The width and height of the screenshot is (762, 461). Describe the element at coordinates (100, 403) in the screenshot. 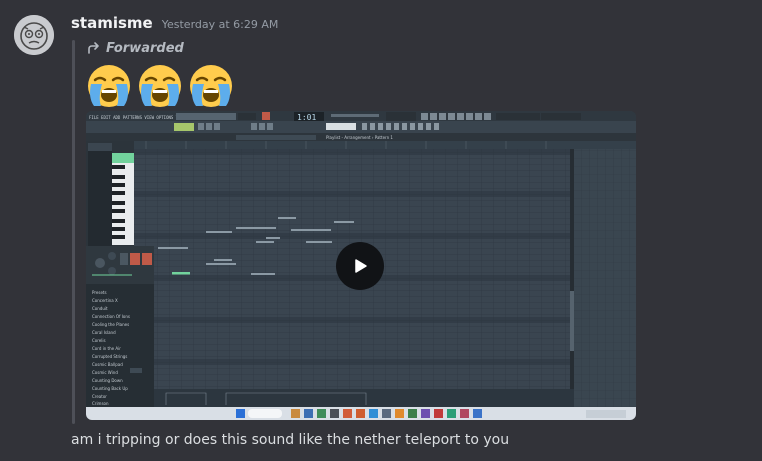

I see `browser-item: Crimson` at that location.